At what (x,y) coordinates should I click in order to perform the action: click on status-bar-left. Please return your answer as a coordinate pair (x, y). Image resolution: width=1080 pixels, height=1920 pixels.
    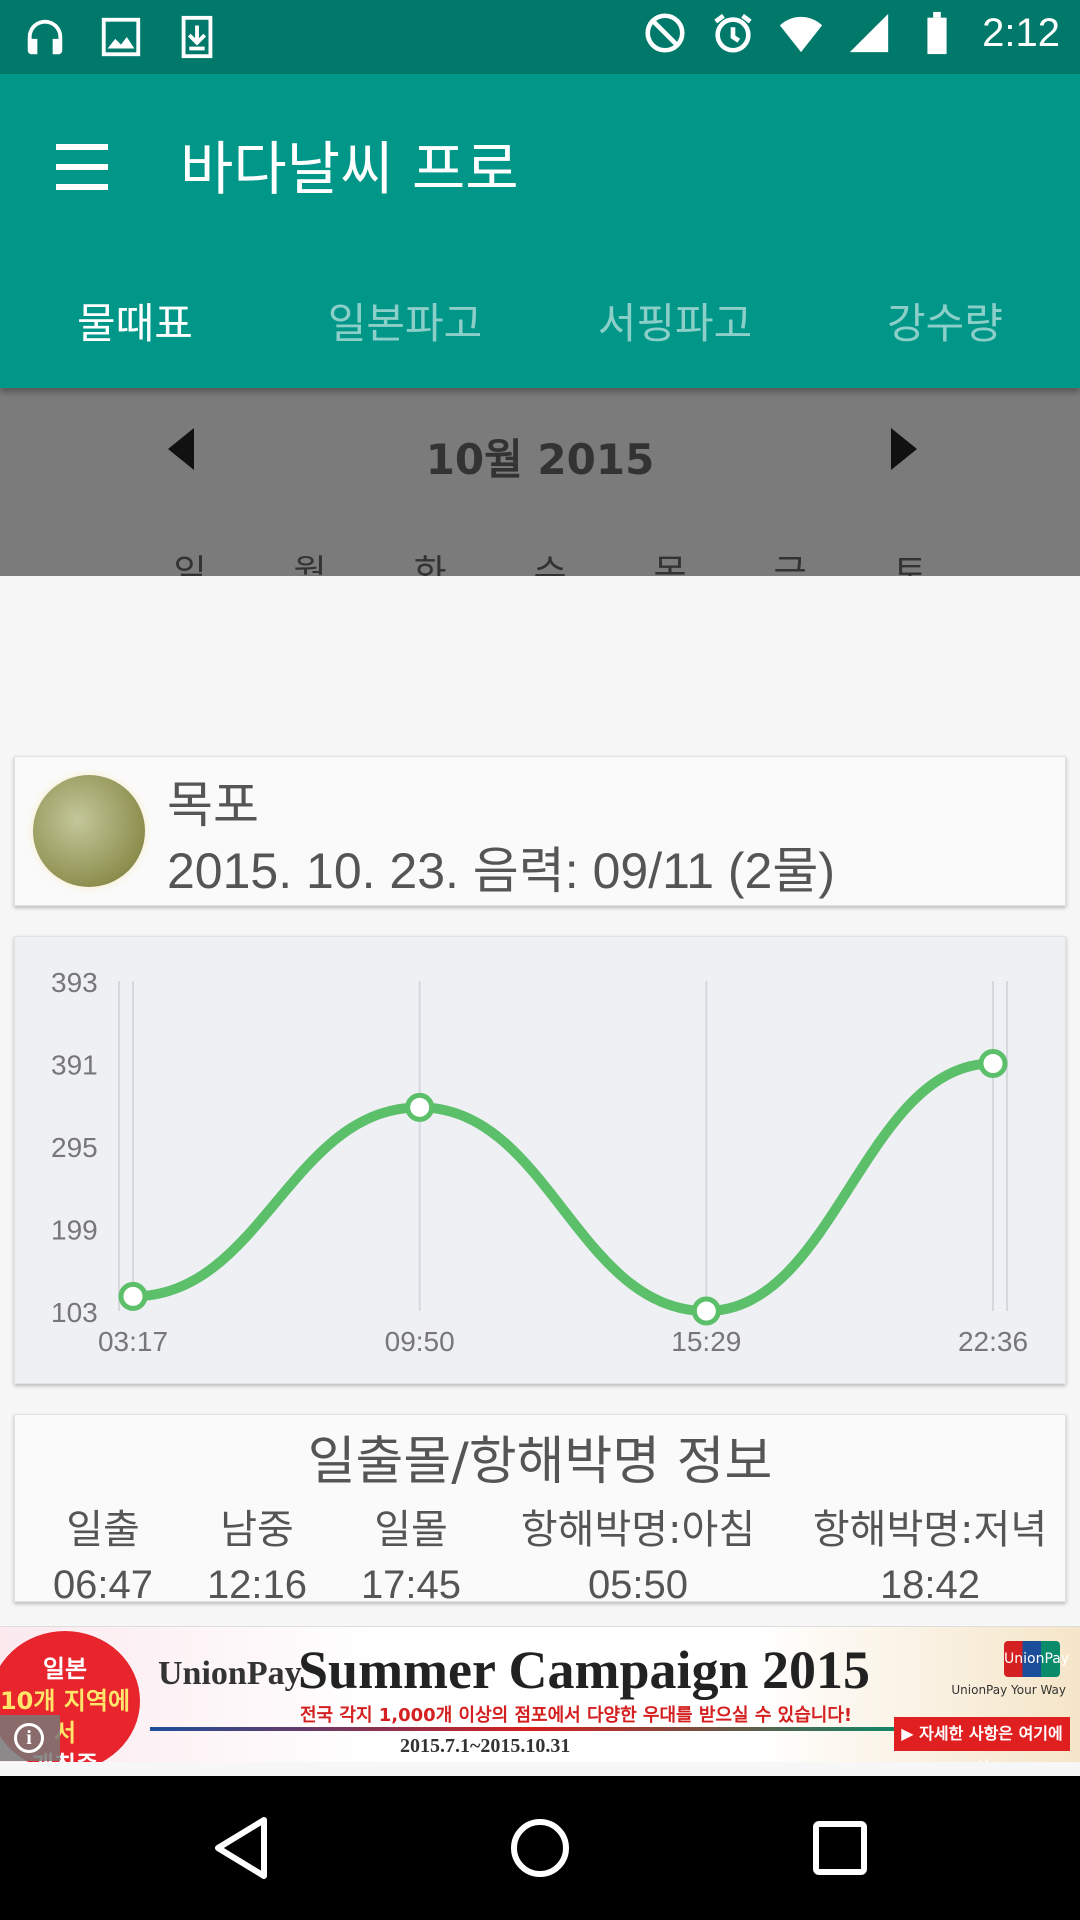
    Looking at the image, I should click on (121, 37).